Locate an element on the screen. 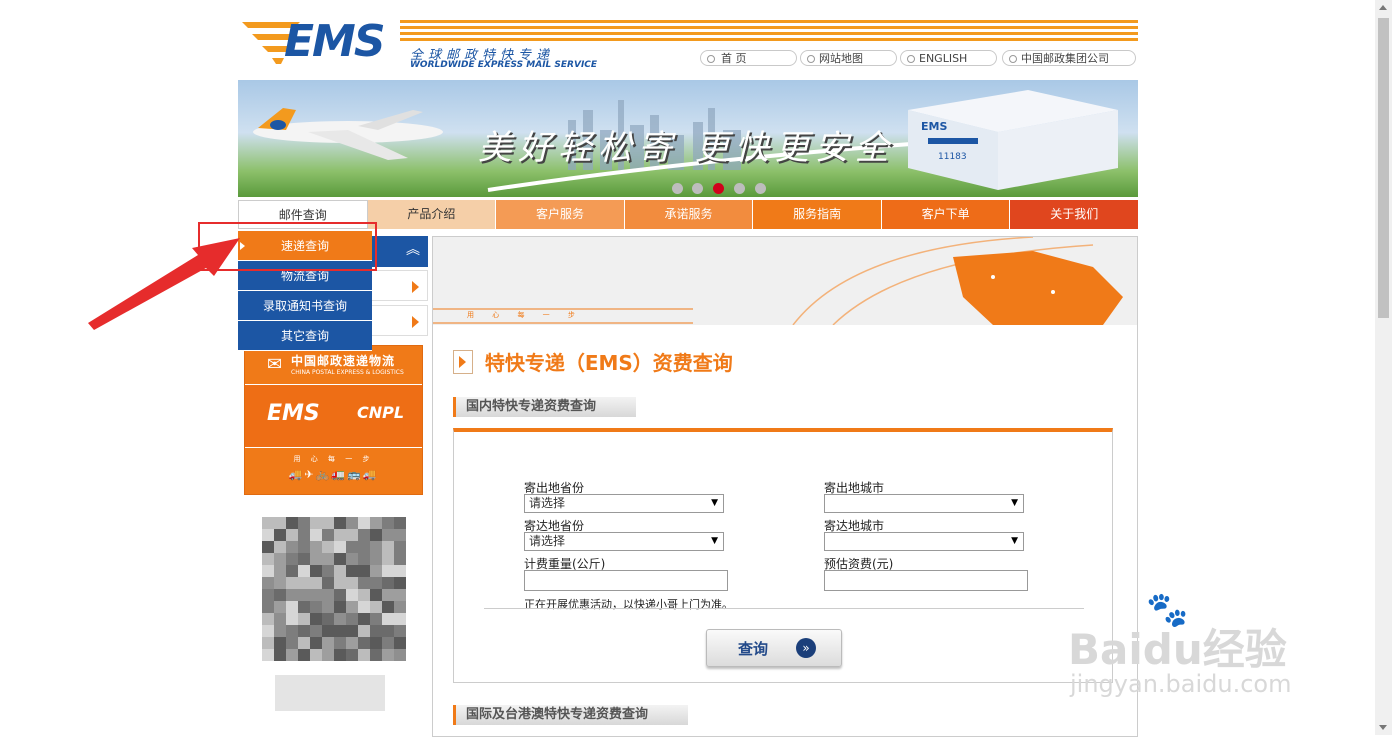 Image resolution: width=1392 pixels, height=737 pixels. arrow-right-icon is located at coordinates (415, 322).